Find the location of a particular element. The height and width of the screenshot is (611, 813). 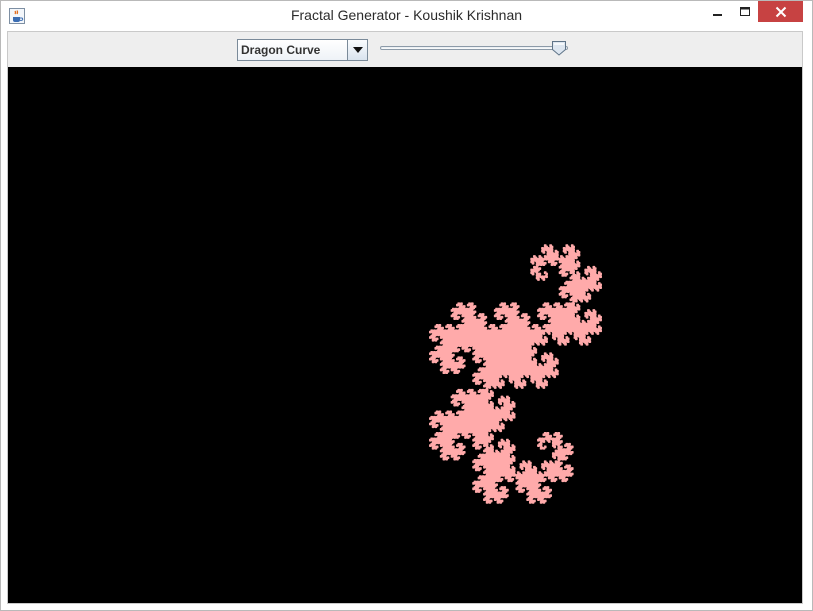

dragon-curve-fractal is located at coordinates (515, 374).